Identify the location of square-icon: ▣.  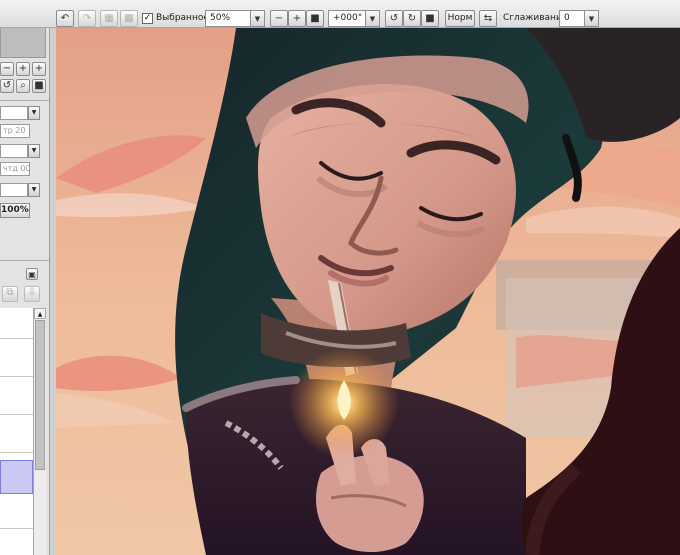
(32, 274).